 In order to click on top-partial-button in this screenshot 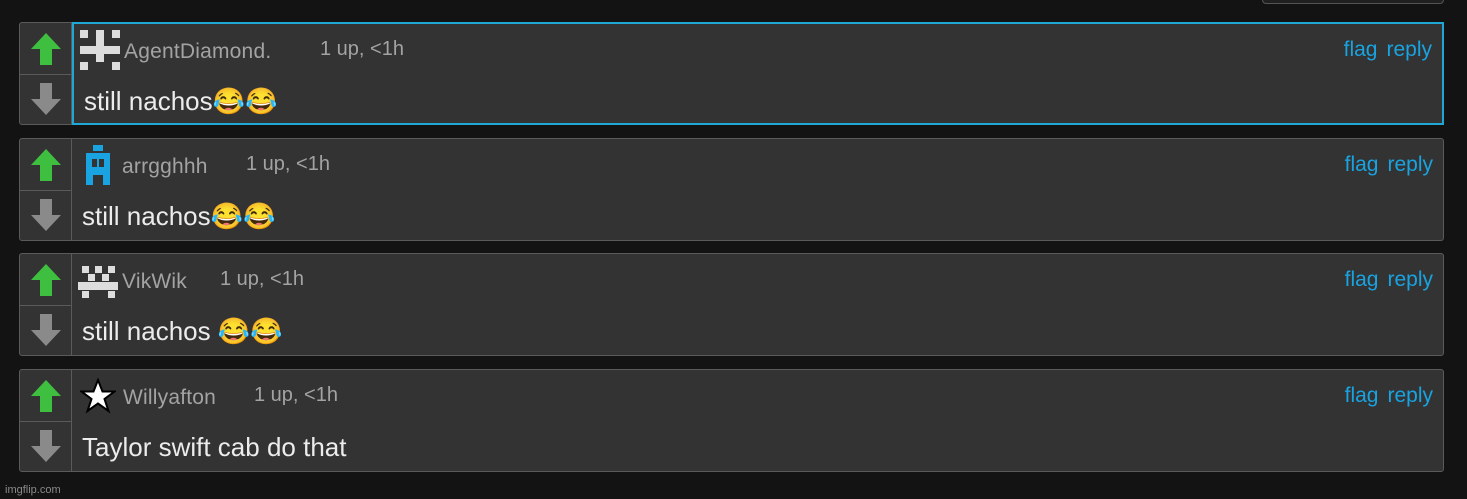, I will do `click(1353, 2)`.